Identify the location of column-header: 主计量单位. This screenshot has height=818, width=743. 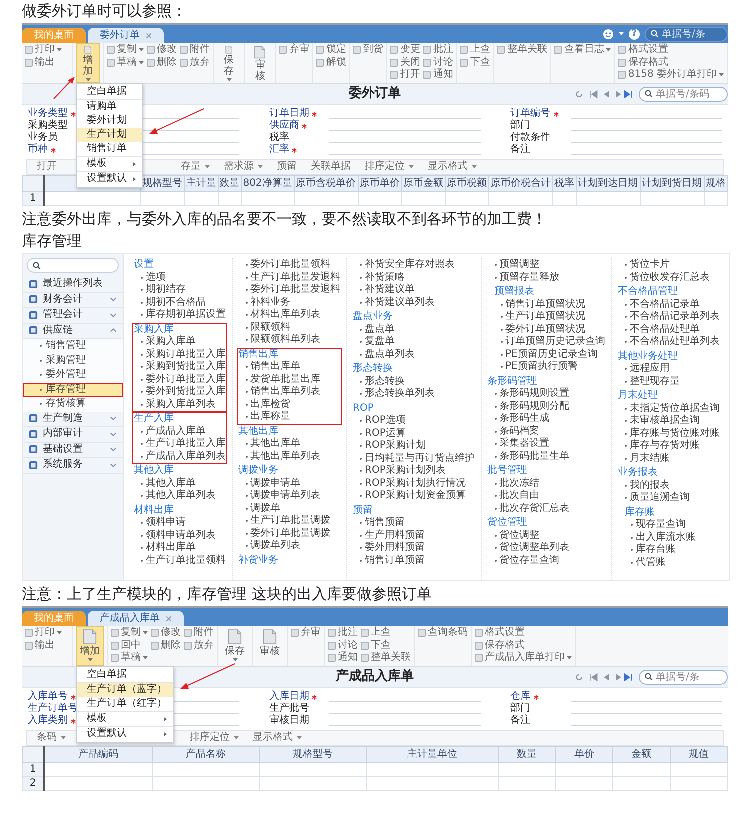
(432, 754).